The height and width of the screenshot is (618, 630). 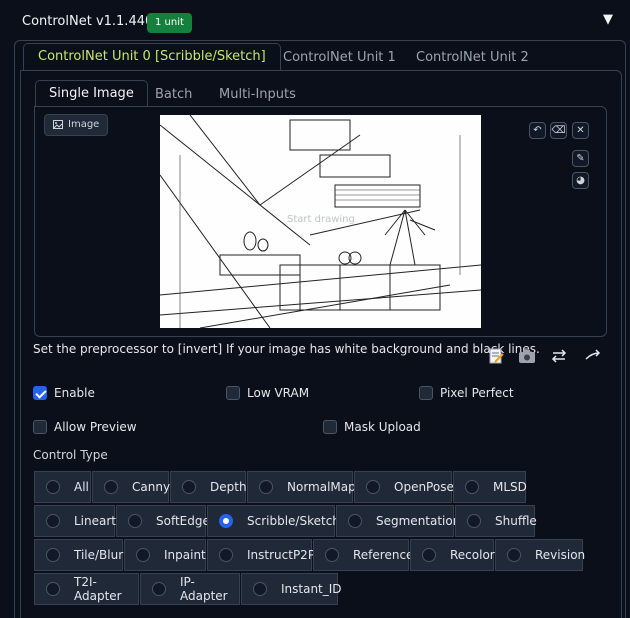 What do you see at coordinates (98, 589) in the screenshot?
I see `option-label: T2I-Adapter` at bounding box center [98, 589].